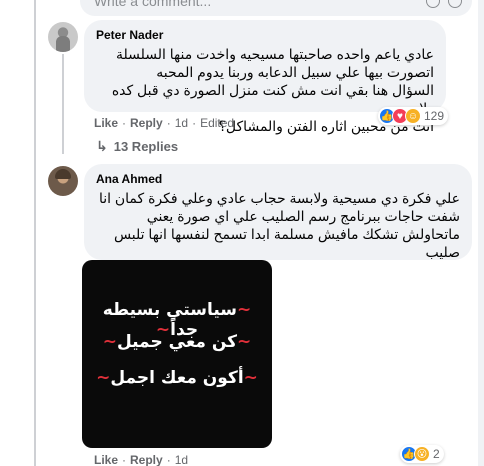 Image resolution: width=484 pixels, height=466 pixels. I want to click on image-text: أكون معك اجمل, so click(177, 378).